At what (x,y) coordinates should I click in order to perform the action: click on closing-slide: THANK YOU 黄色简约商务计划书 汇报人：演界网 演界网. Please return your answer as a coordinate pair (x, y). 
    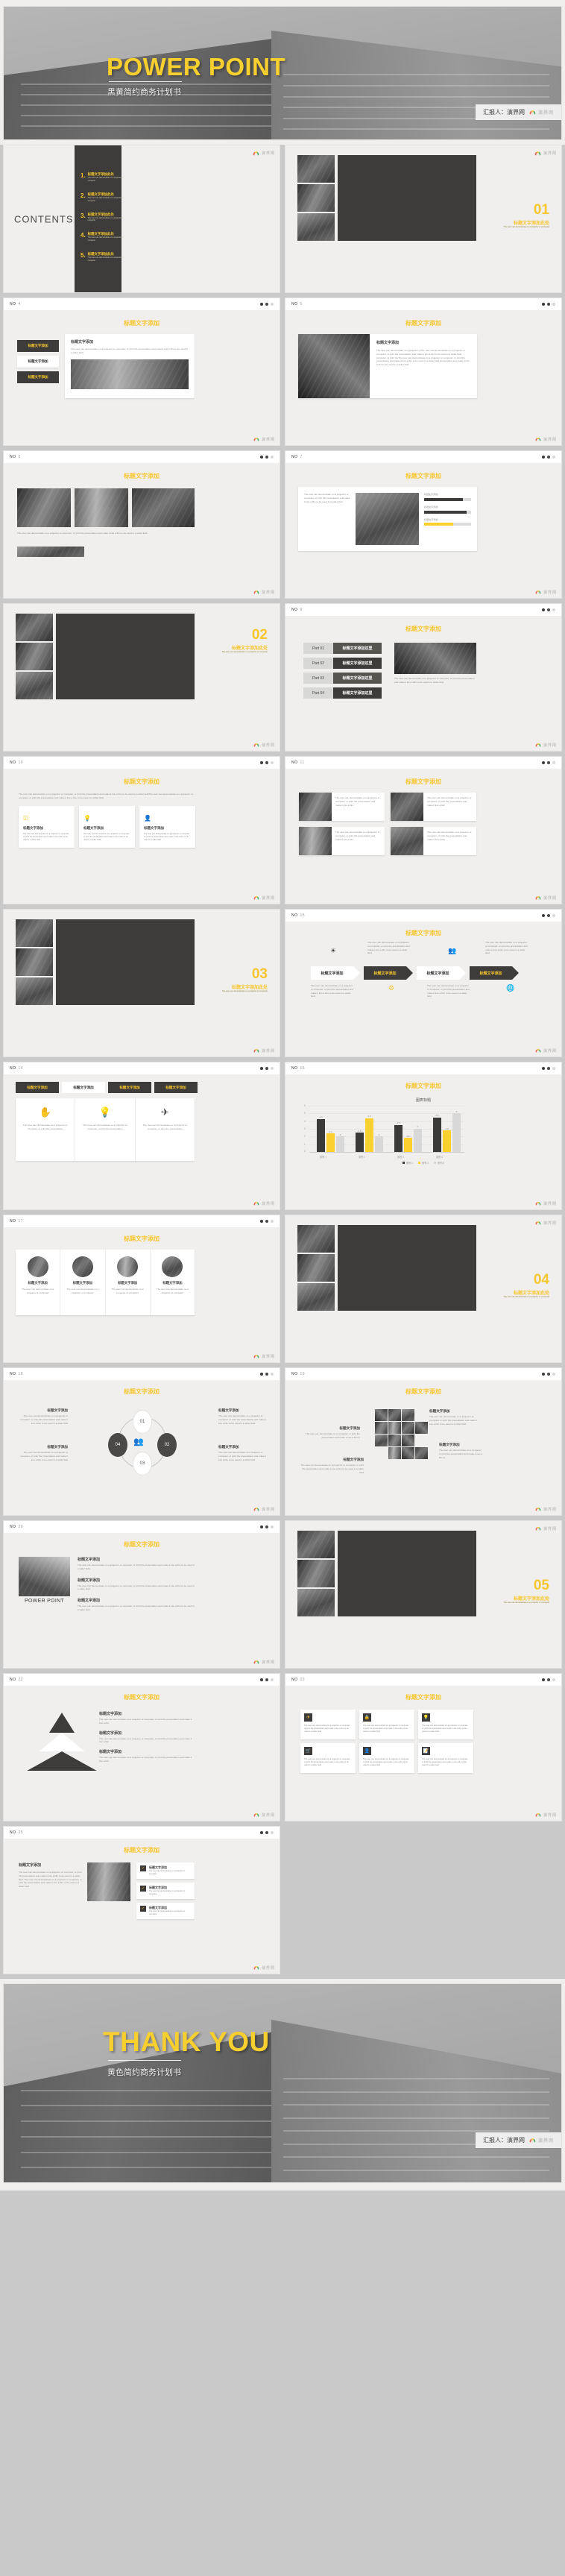
    Looking at the image, I should click on (282, 2083).